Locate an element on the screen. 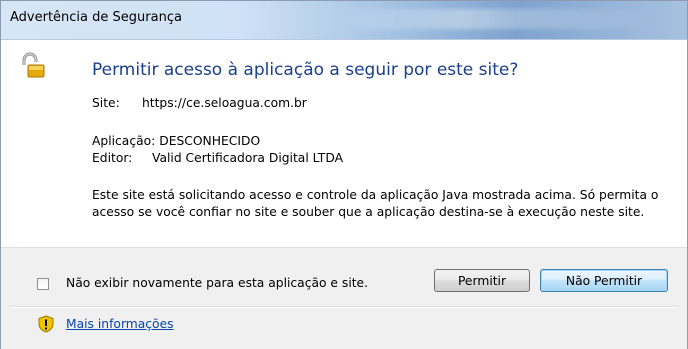 This screenshot has width=688, height=349. padlock-icon is located at coordinates (33, 65).